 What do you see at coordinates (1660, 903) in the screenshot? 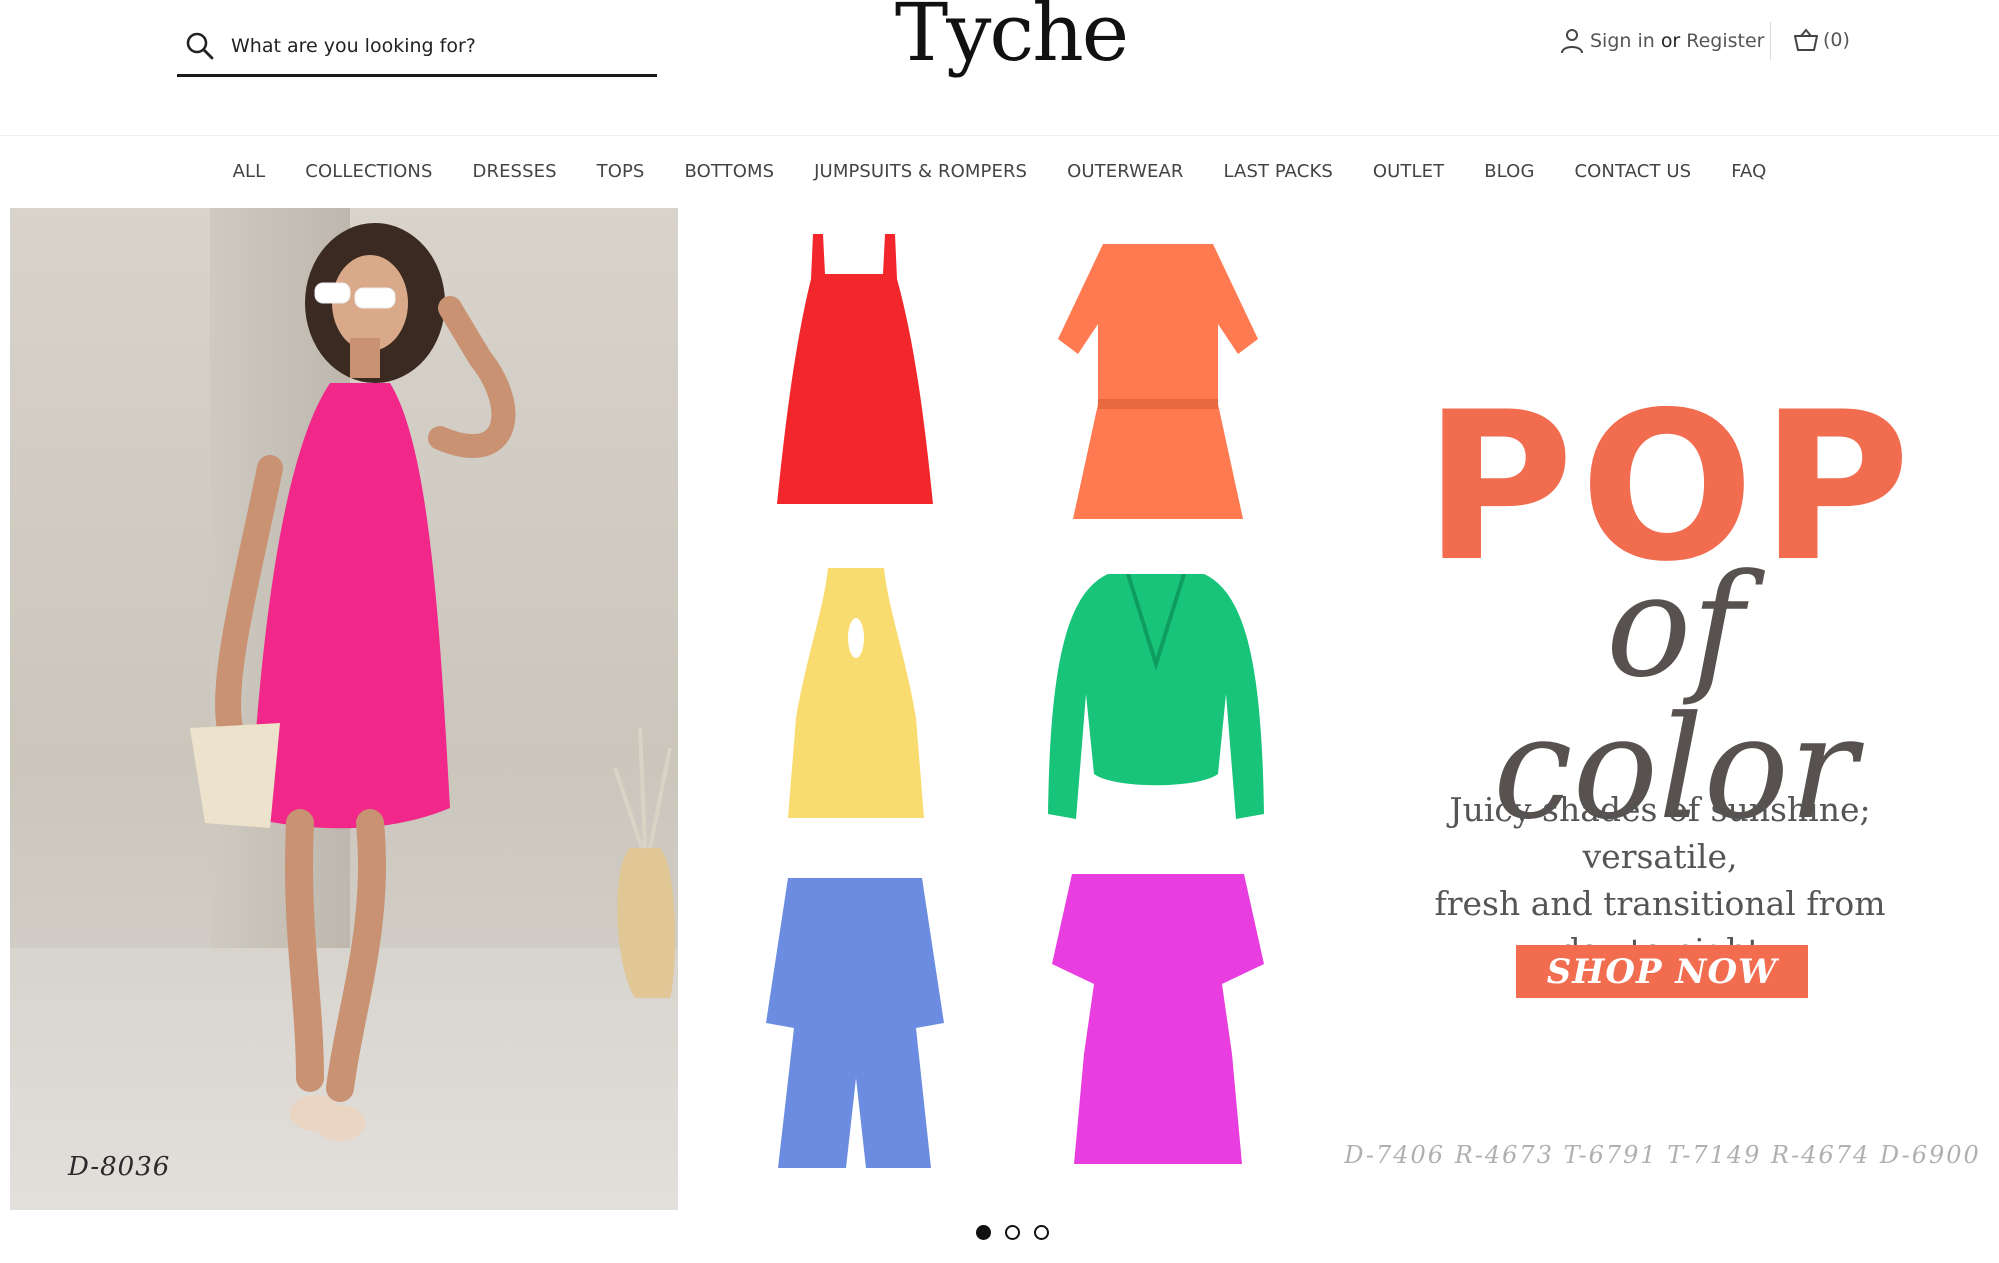
I see `tagline-line-2: fresh and transitional from` at bounding box center [1660, 903].